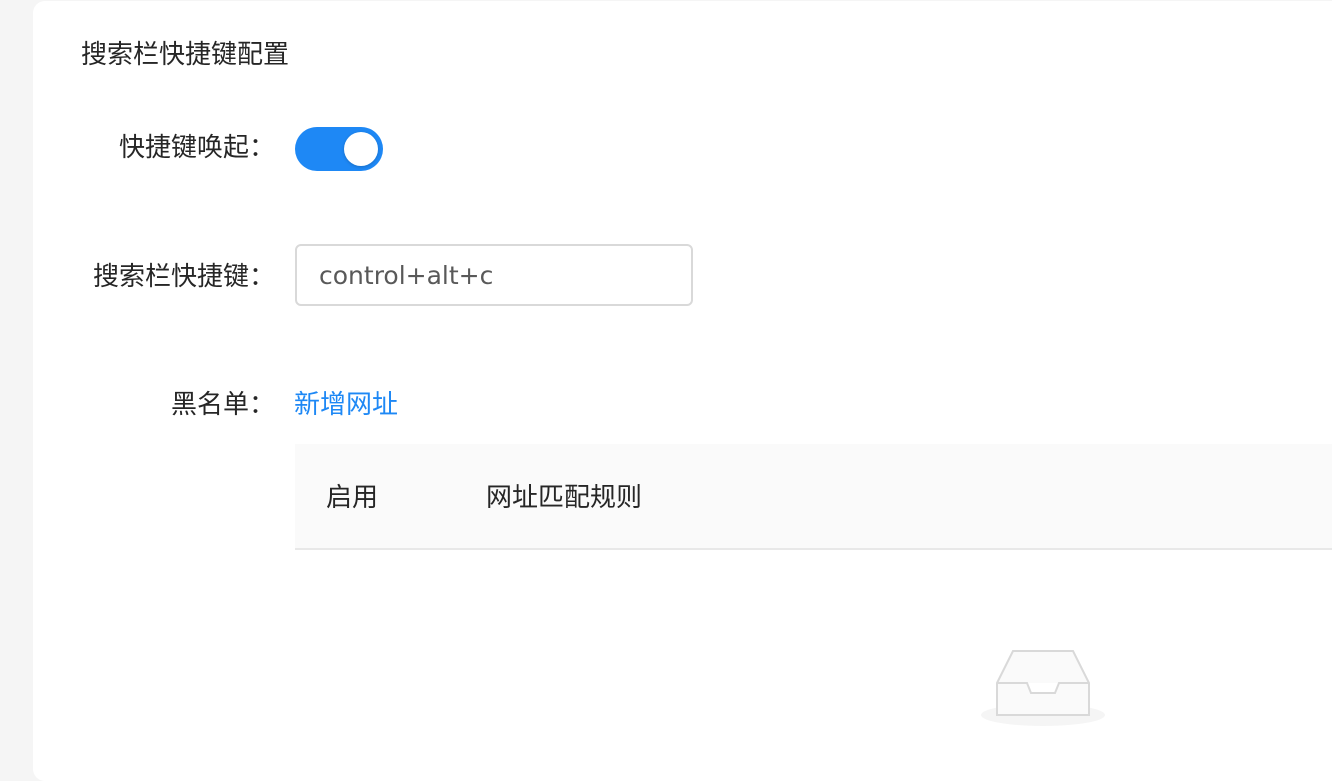 Image resolution: width=1332 pixels, height=781 pixels. Describe the element at coordinates (813, 497) in the screenshot. I see `blacklist-table-header: 启用 网址匹配规则` at that location.